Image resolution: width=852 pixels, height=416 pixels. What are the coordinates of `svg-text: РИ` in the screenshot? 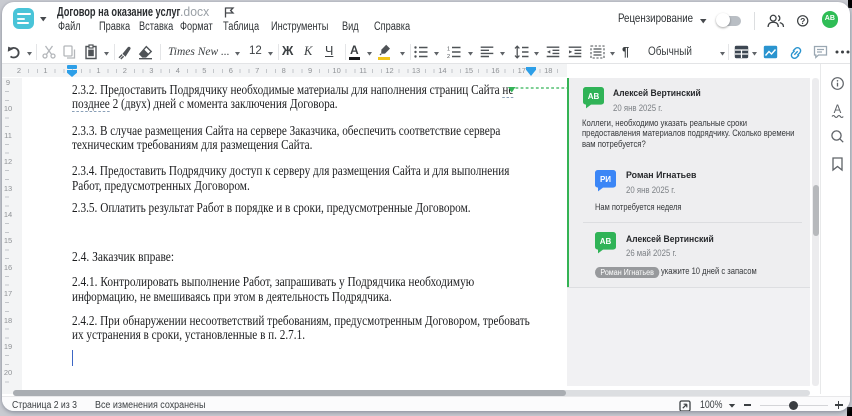 It's located at (605, 179).